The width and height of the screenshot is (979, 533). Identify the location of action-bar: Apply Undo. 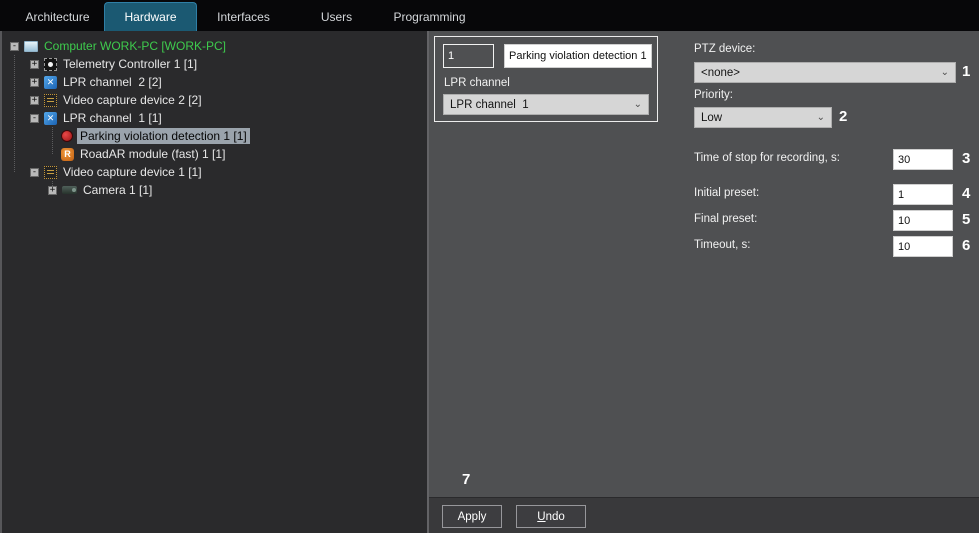
(704, 515).